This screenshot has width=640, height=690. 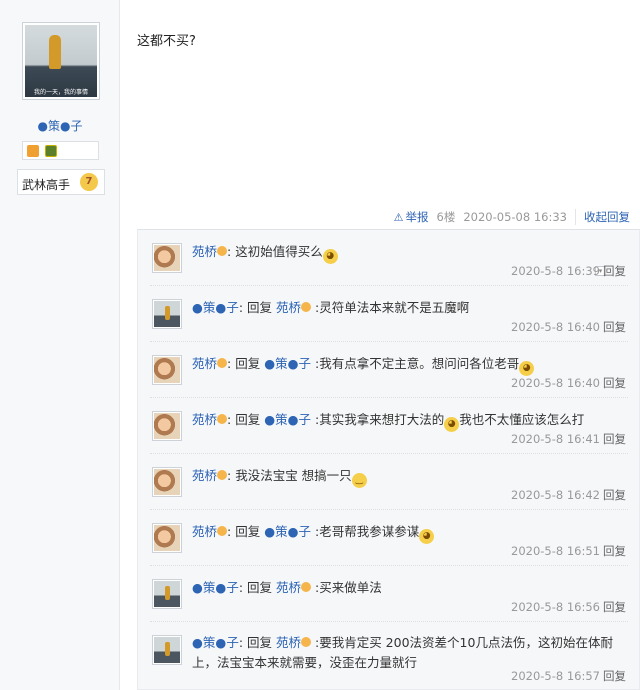 I want to click on reply-item: 苑桥: 我没法宝宝 想搞一只 ‿ 2020-5-8 16:42 回复, so click(x=389, y=482).